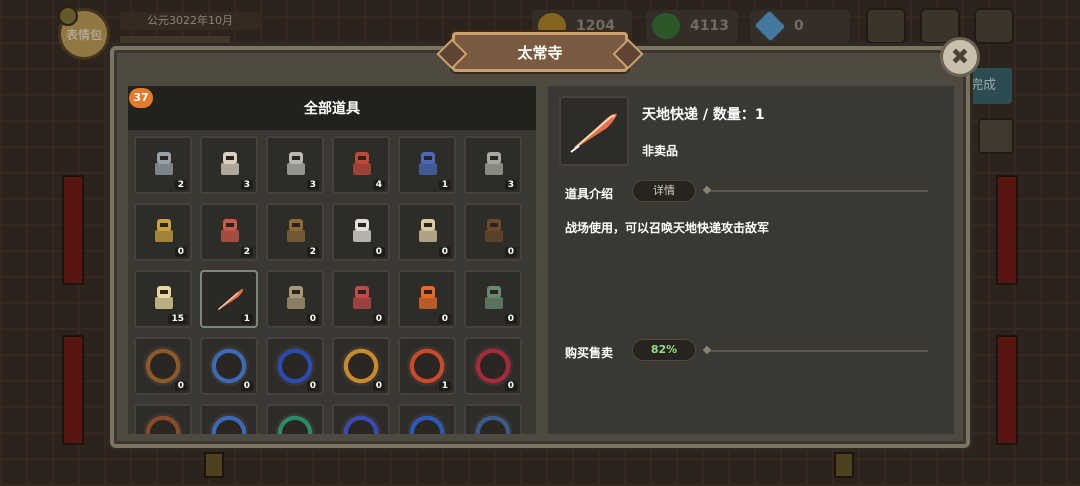 The width and height of the screenshot is (1080, 486). I want to click on wind-orb-icon, so click(229, 366).